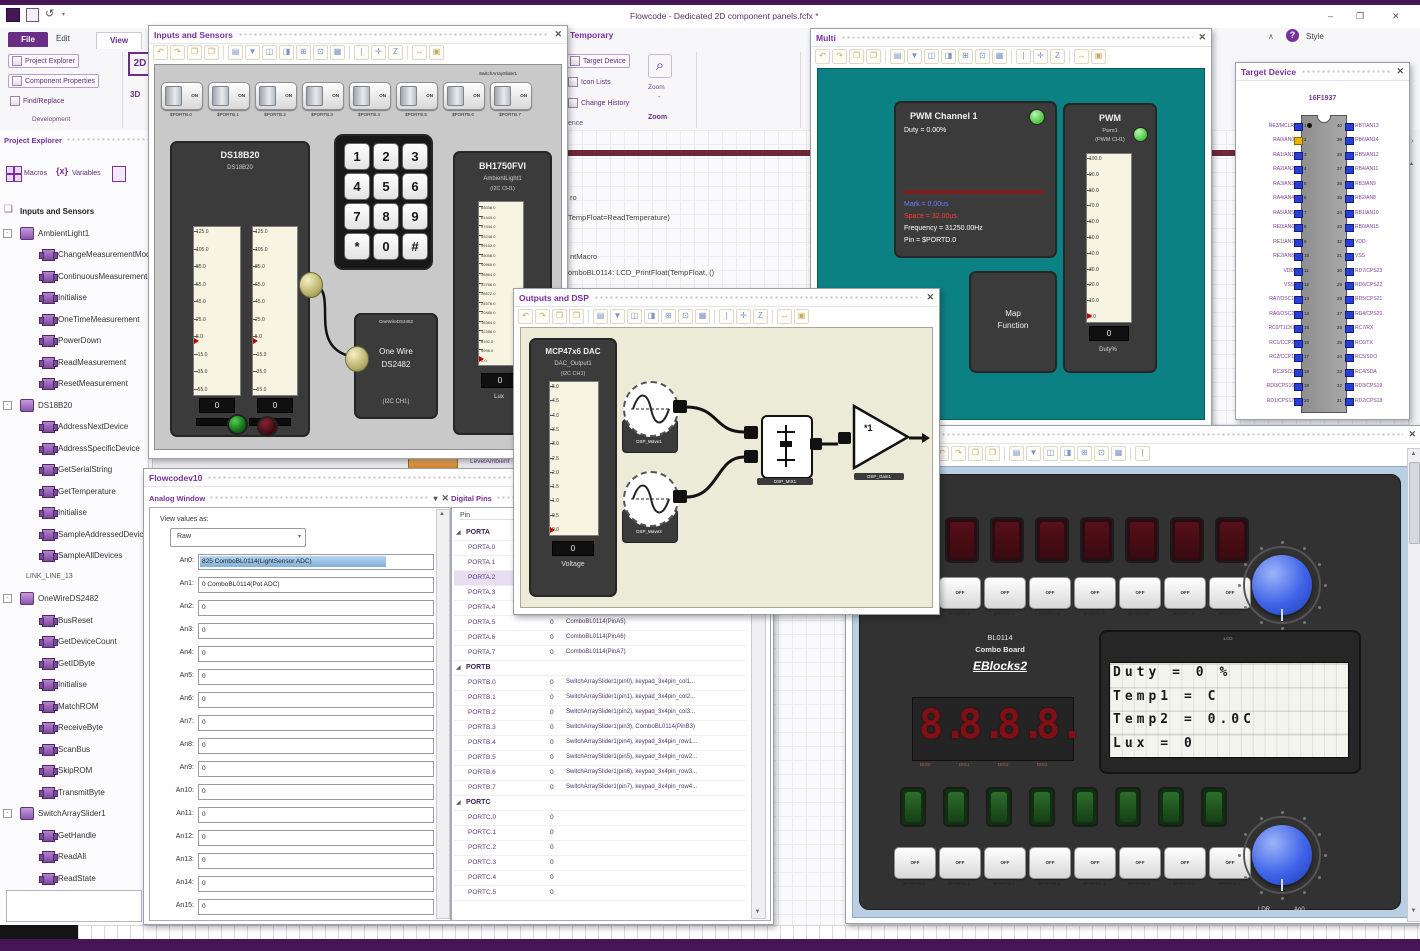  Describe the element at coordinates (1360, 16) in the screenshot. I see `restore-button: ❐` at that location.